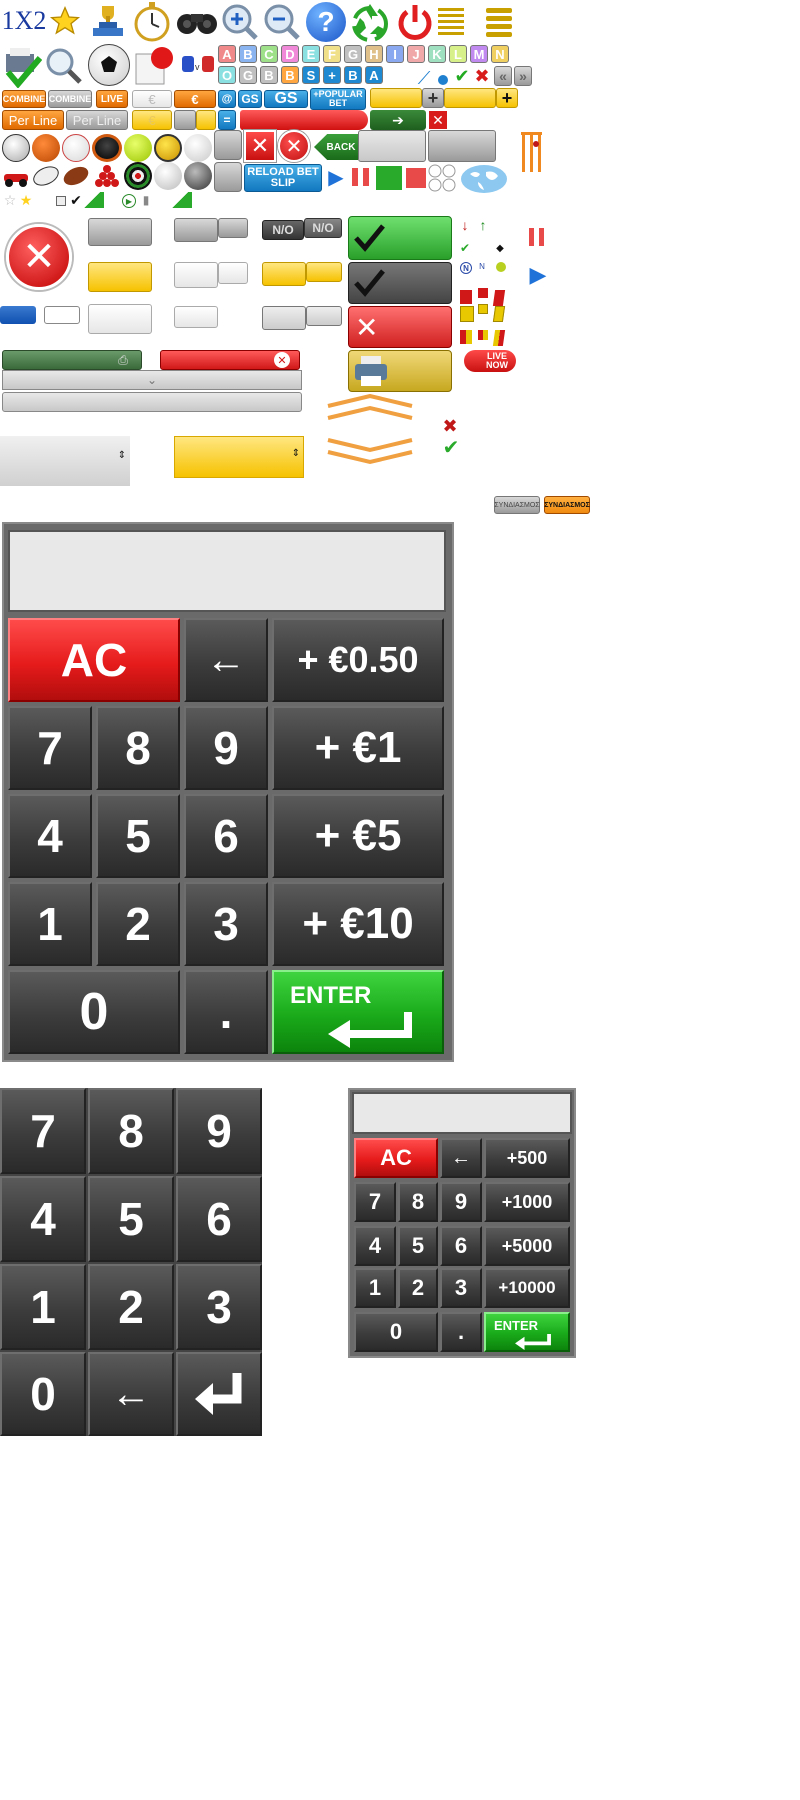 The width and height of the screenshot is (800, 1800). What do you see at coordinates (120, 319) in the screenshot?
I see `white-block-large` at bounding box center [120, 319].